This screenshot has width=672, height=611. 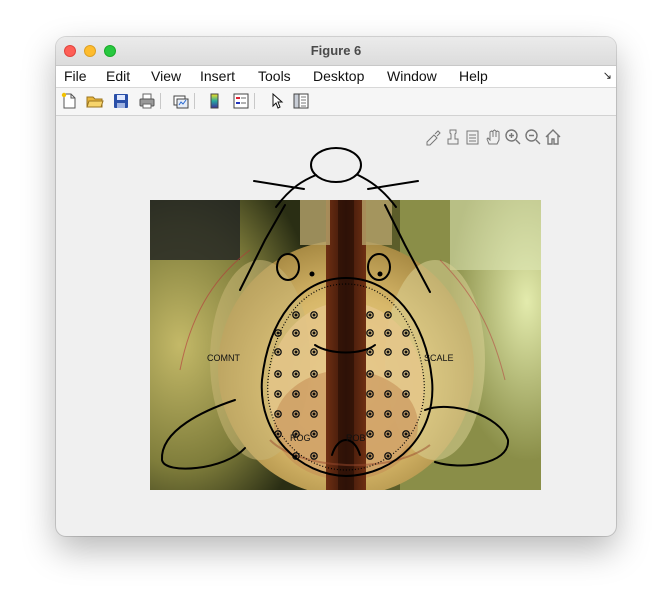 What do you see at coordinates (473, 76) in the screenshot?
I see `menu-help: Help` at bounding box center [473, 76].